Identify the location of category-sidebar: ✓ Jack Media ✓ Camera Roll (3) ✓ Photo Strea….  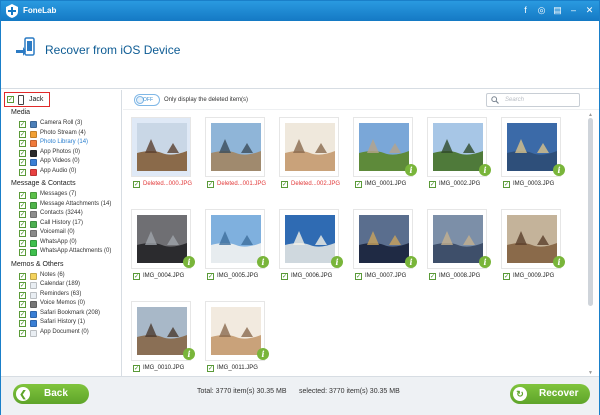
(61, 233).